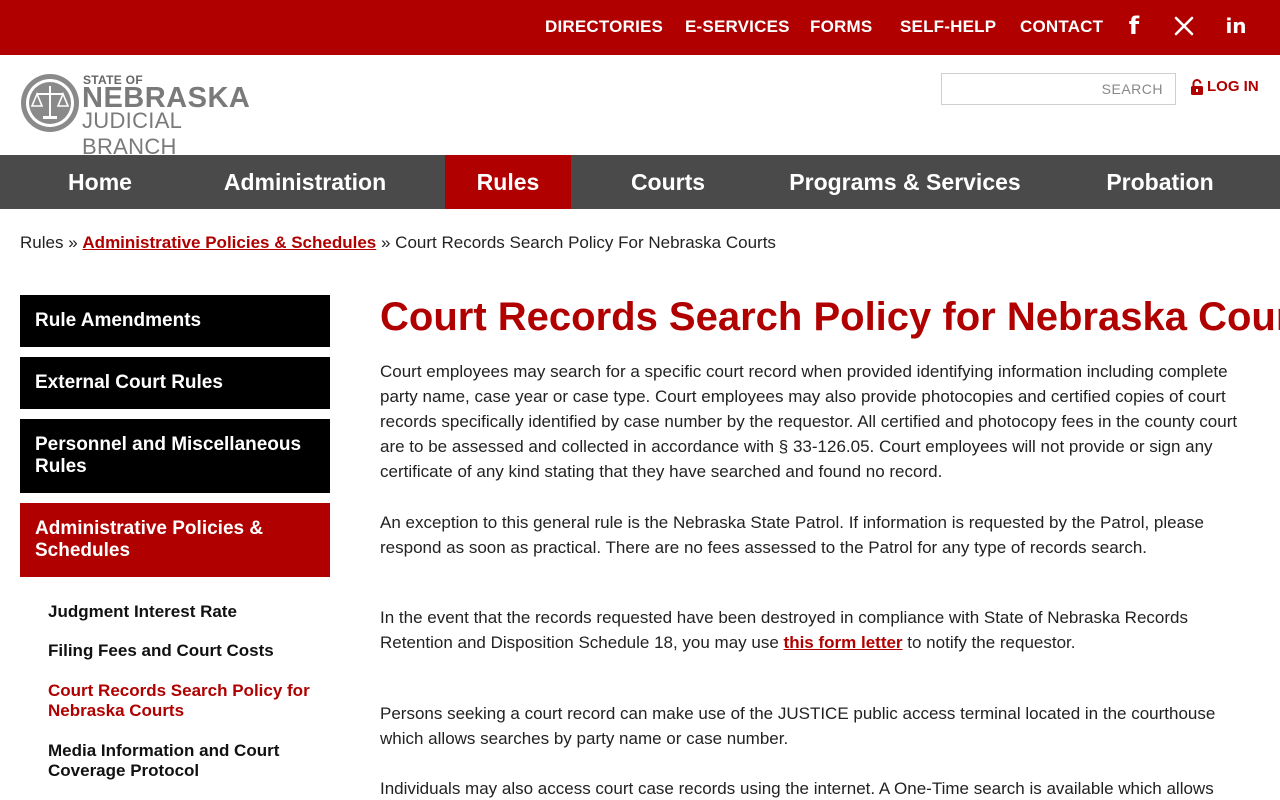  What do you see at coordinates (1061, 27) in the screenshot?
I see `contact-link: CONTACT` at bounding box center [1061, 27].